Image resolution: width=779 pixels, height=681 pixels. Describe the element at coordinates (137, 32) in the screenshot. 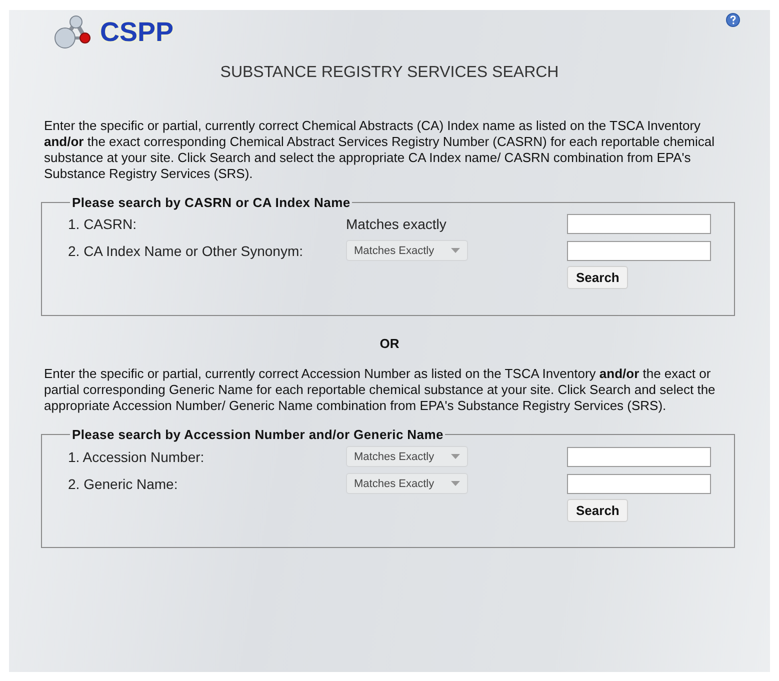

I see `logo-text: CSPP` at that location.